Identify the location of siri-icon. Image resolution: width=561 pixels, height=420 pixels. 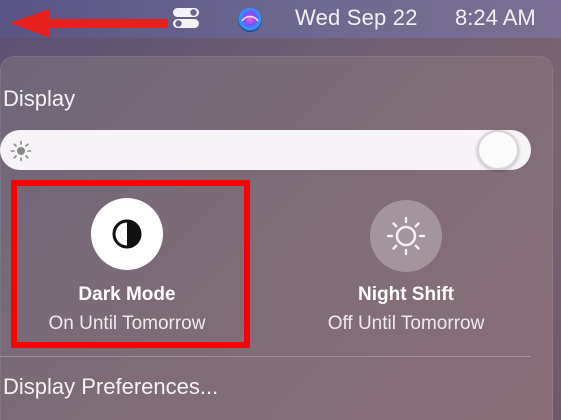
(250, 20).